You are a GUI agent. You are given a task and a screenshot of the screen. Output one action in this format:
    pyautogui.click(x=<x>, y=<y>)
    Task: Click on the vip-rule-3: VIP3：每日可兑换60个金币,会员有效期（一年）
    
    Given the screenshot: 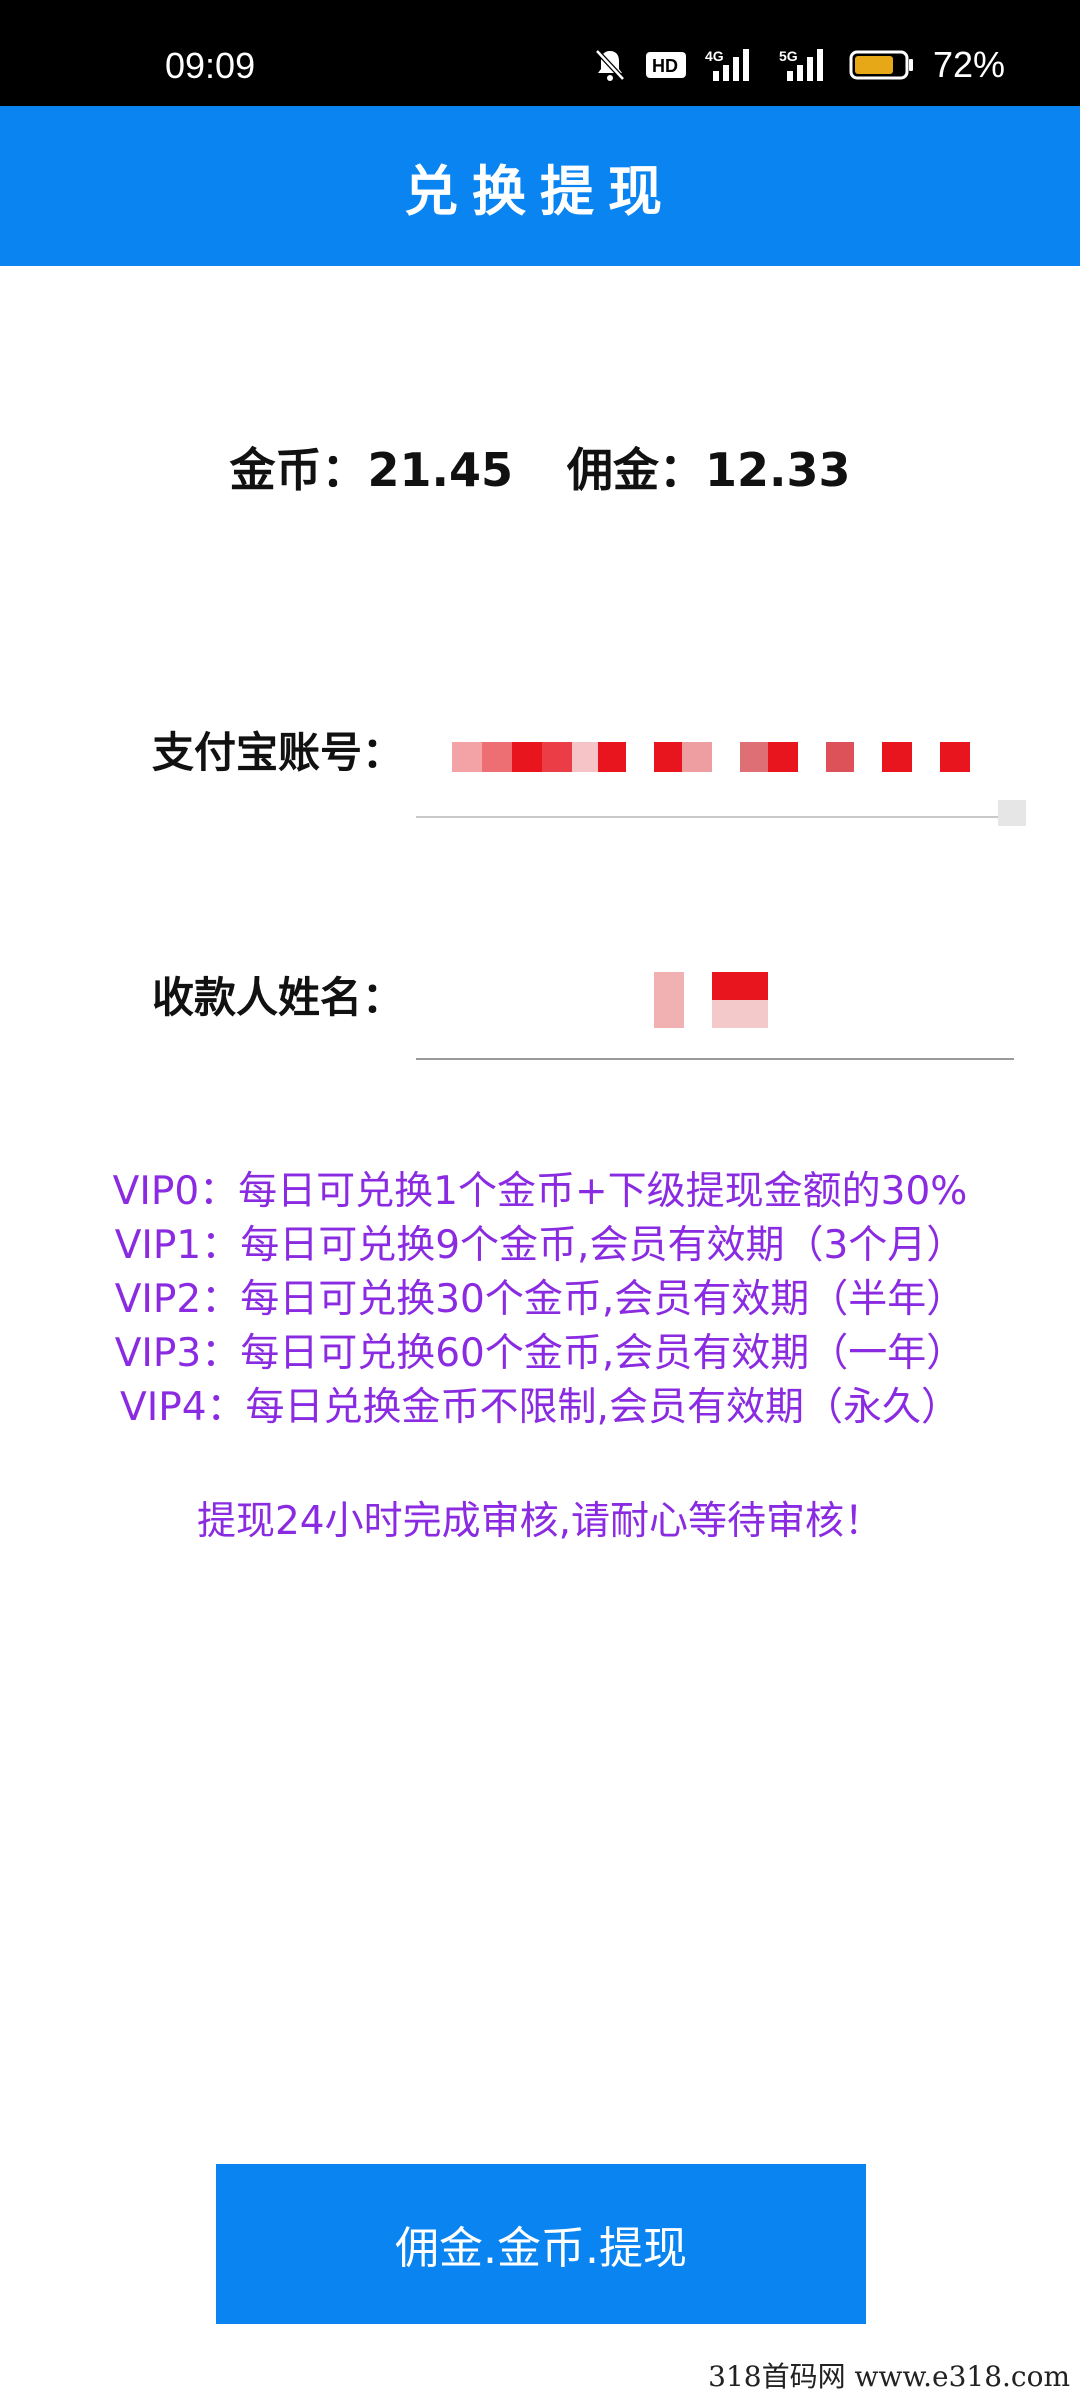 What is the action you would take?
    pyautogui.click(x=540, y=1353)
    